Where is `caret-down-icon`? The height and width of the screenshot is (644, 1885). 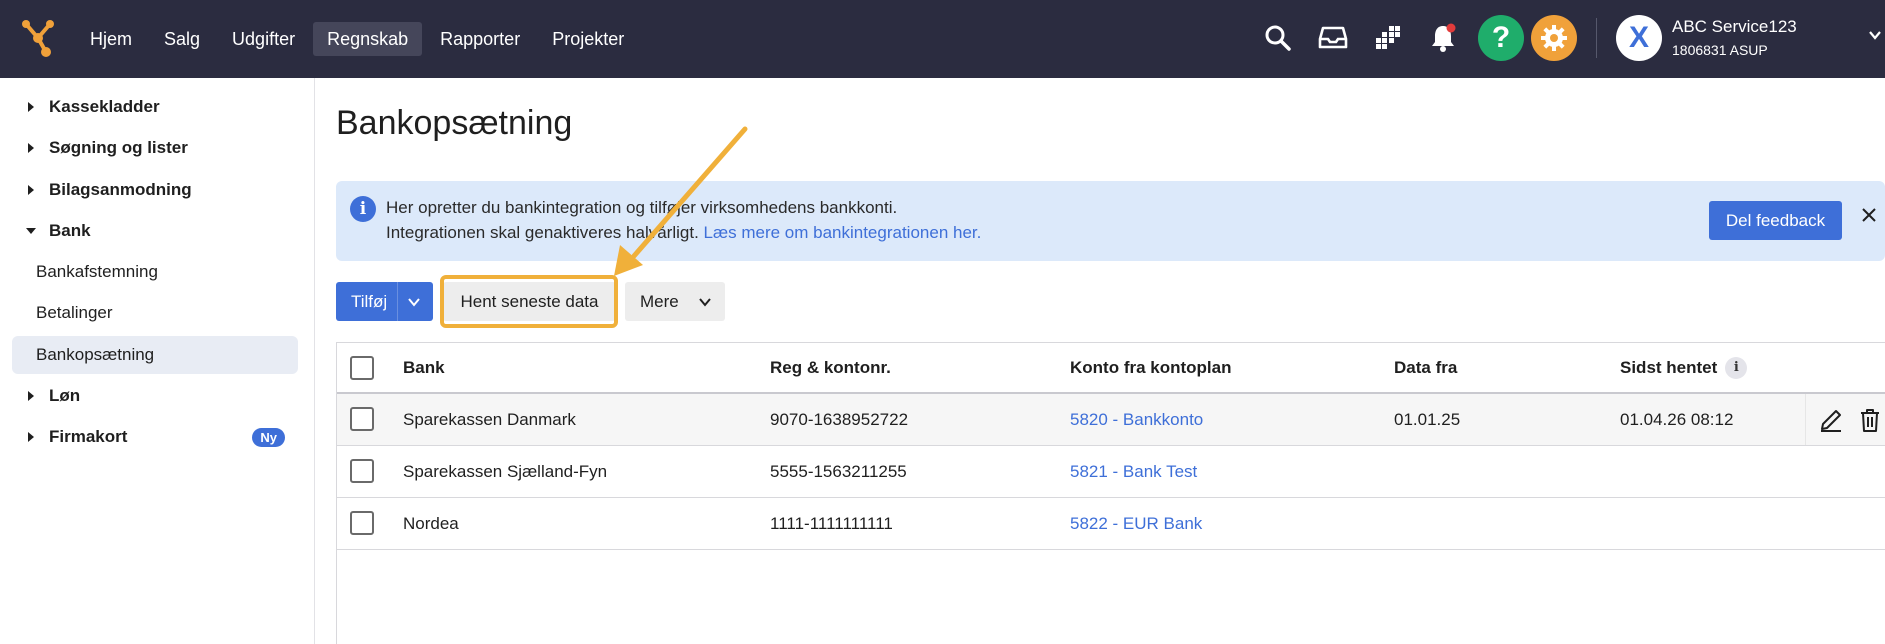 caret-down-icon is located at coordinates (31, 231).